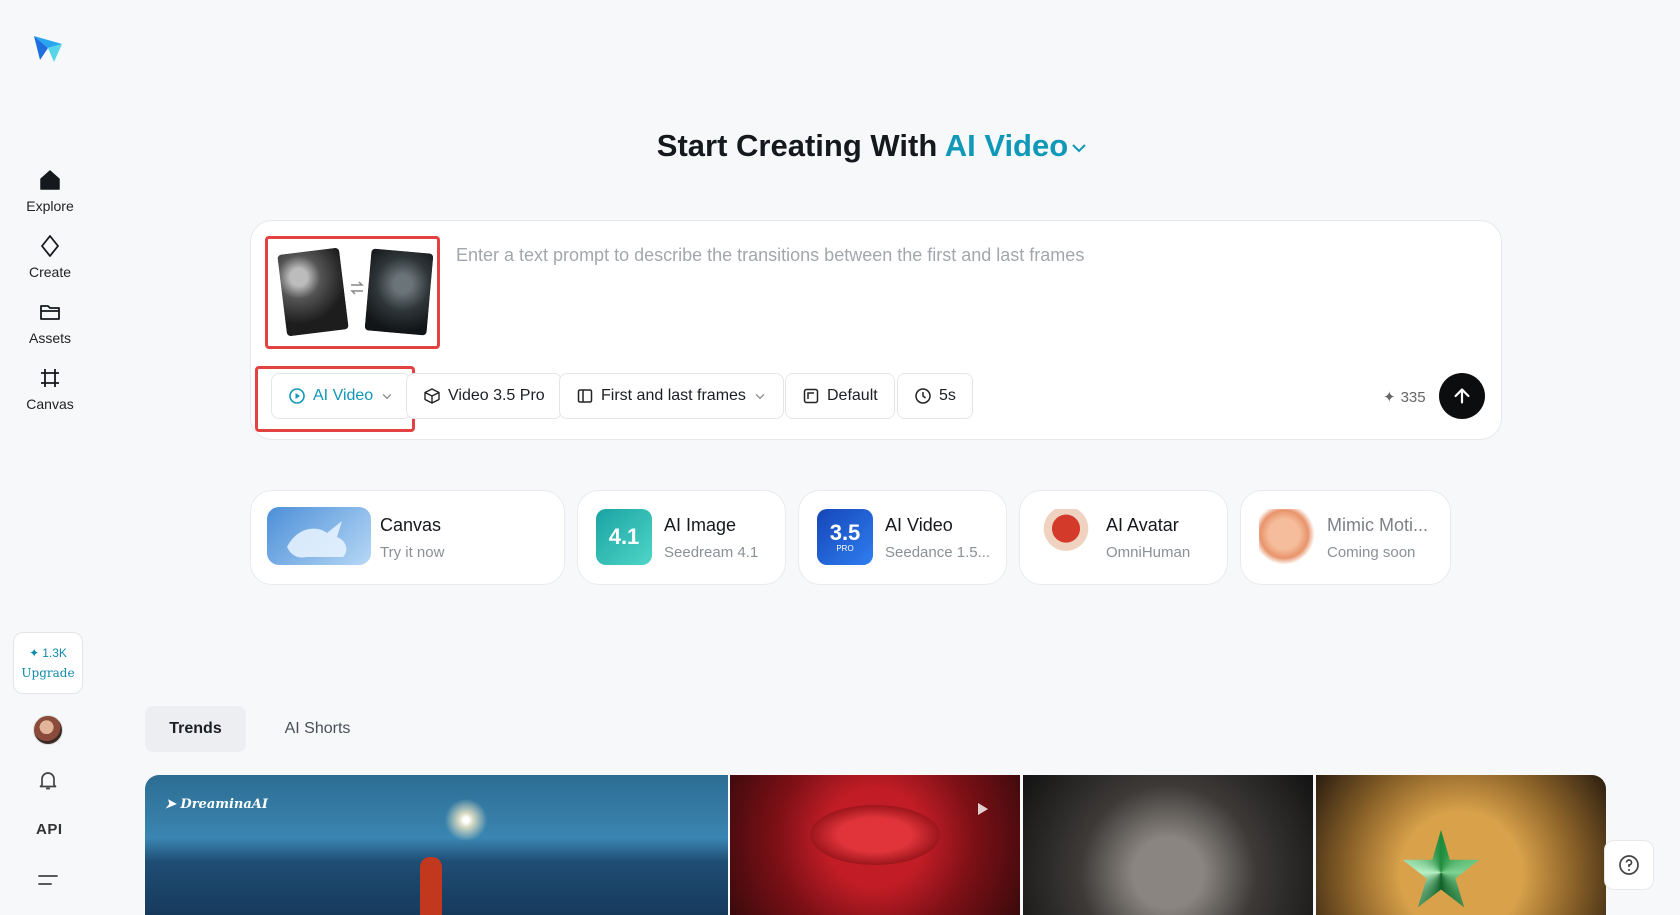 This screenshot has height=915, width=1680. Describe the element at coordinates (50, 206) in the screenshot. I see `sidebar-item-label: Explore` at that location.